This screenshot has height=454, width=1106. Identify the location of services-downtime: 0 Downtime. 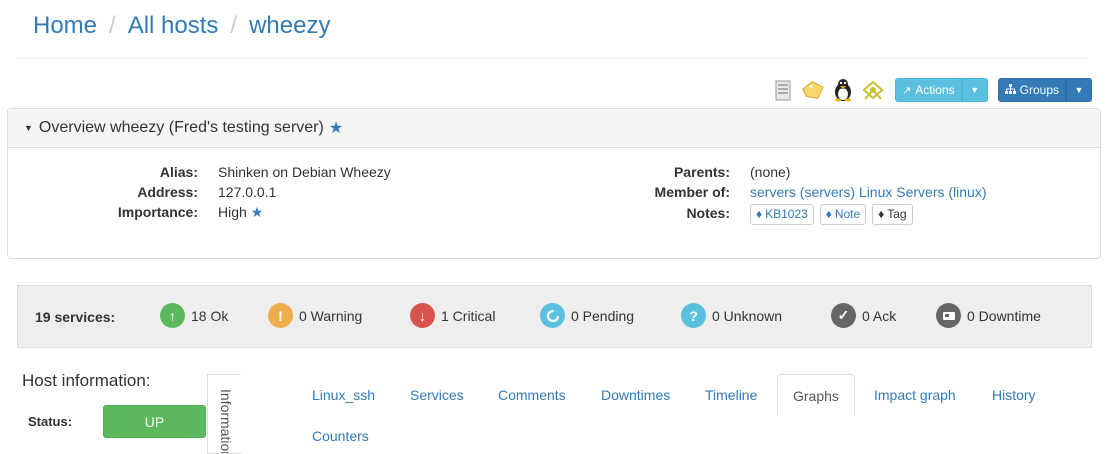
(988, 315).